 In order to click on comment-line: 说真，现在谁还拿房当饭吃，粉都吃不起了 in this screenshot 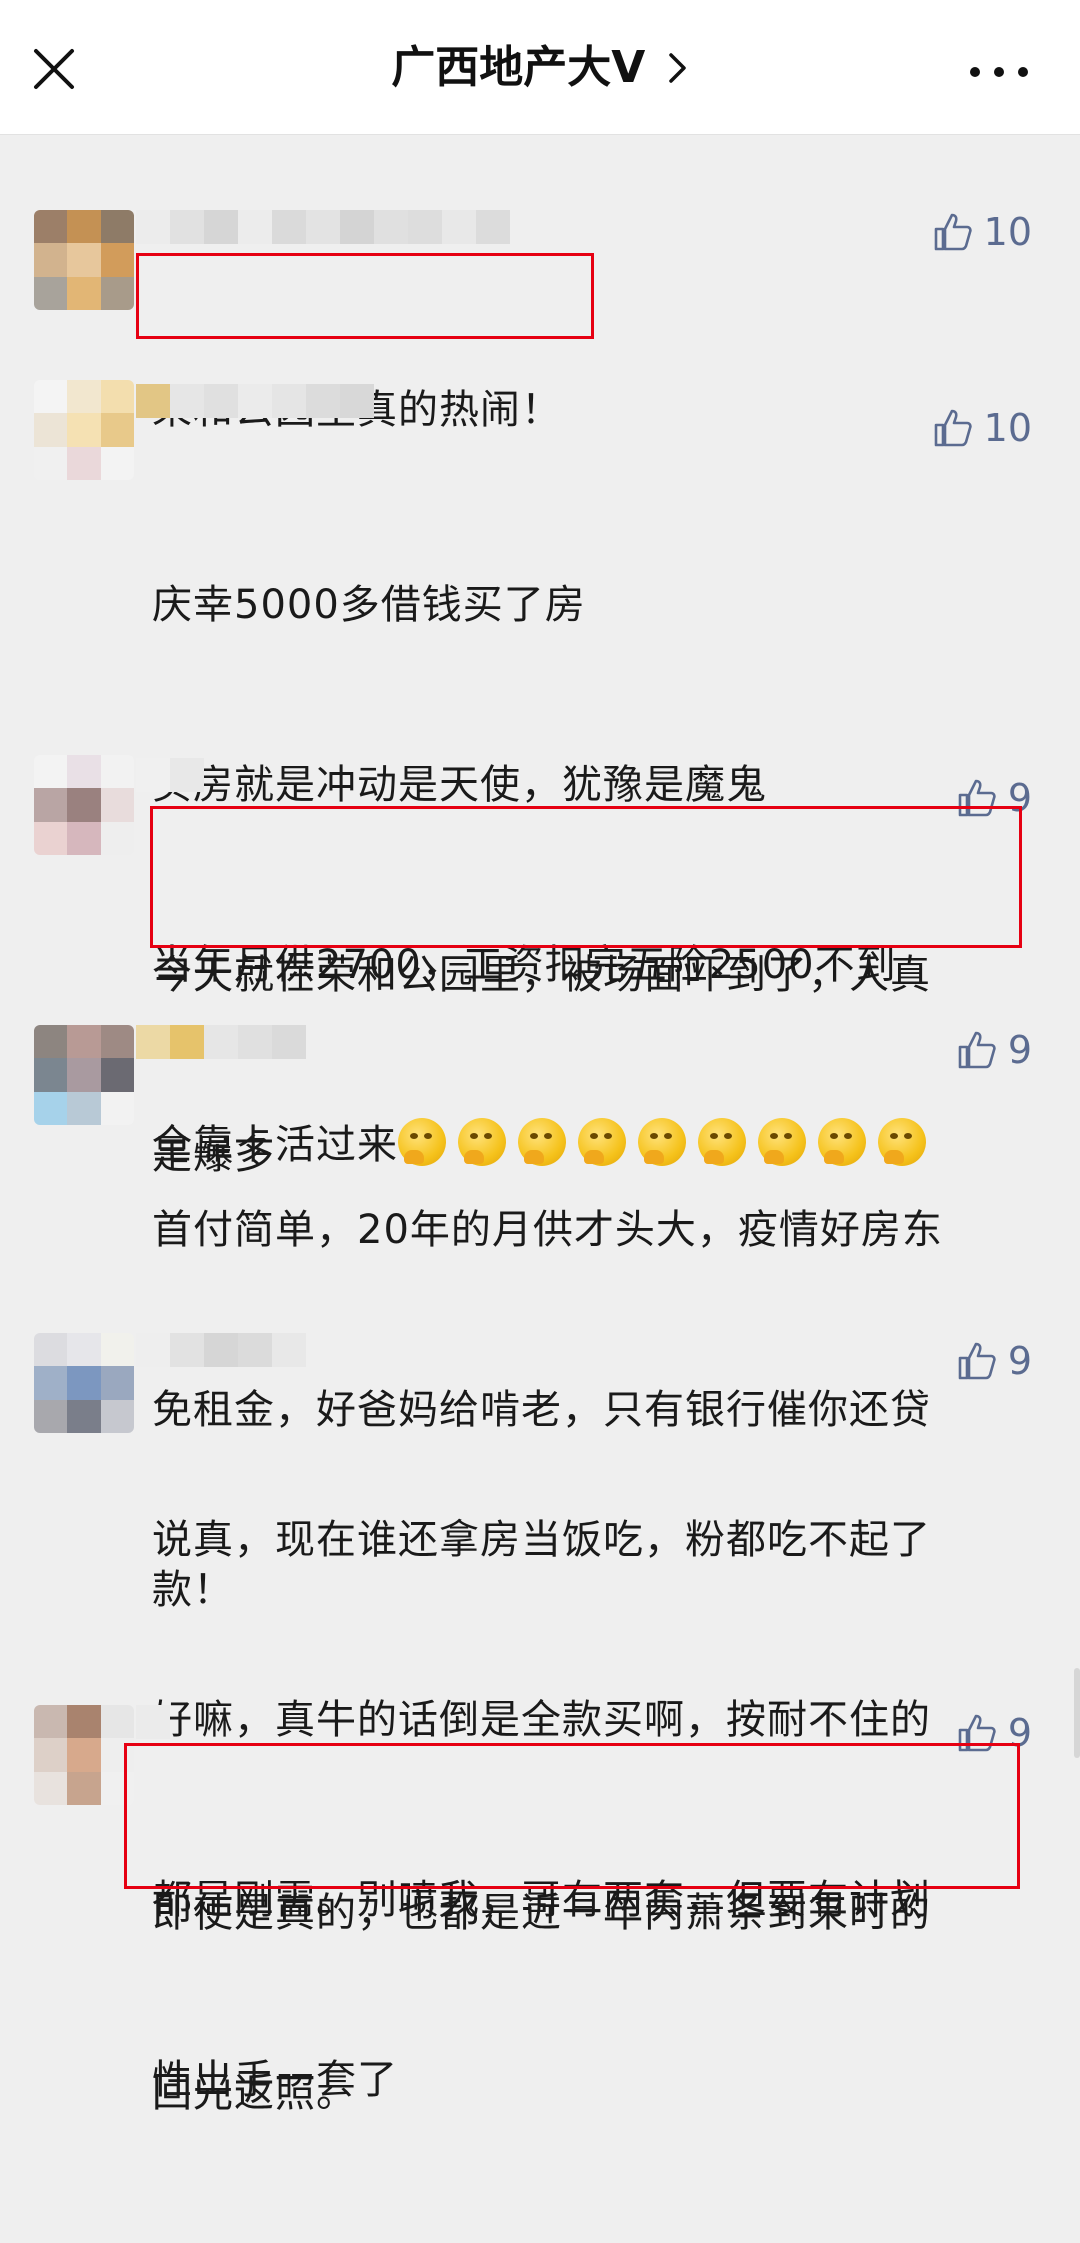, I will do `click(541, 1540)`.